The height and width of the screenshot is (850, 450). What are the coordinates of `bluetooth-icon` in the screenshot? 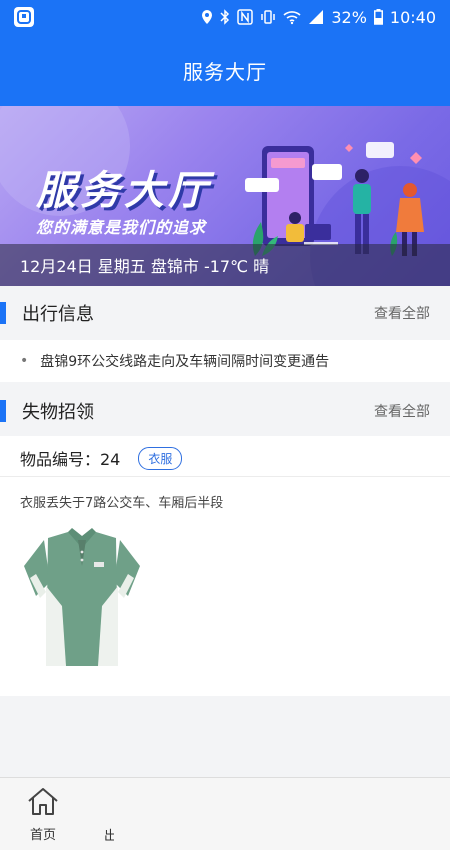 It's located at (225, 17).